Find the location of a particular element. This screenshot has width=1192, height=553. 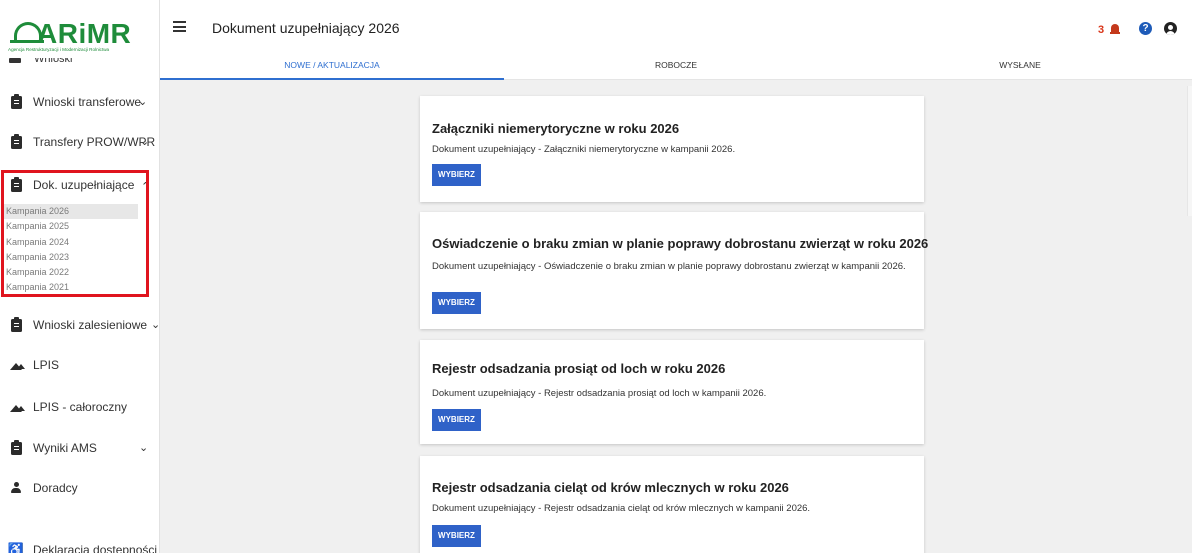

chevron-up-icon: ⌃ is located at coordinates (146, 187).